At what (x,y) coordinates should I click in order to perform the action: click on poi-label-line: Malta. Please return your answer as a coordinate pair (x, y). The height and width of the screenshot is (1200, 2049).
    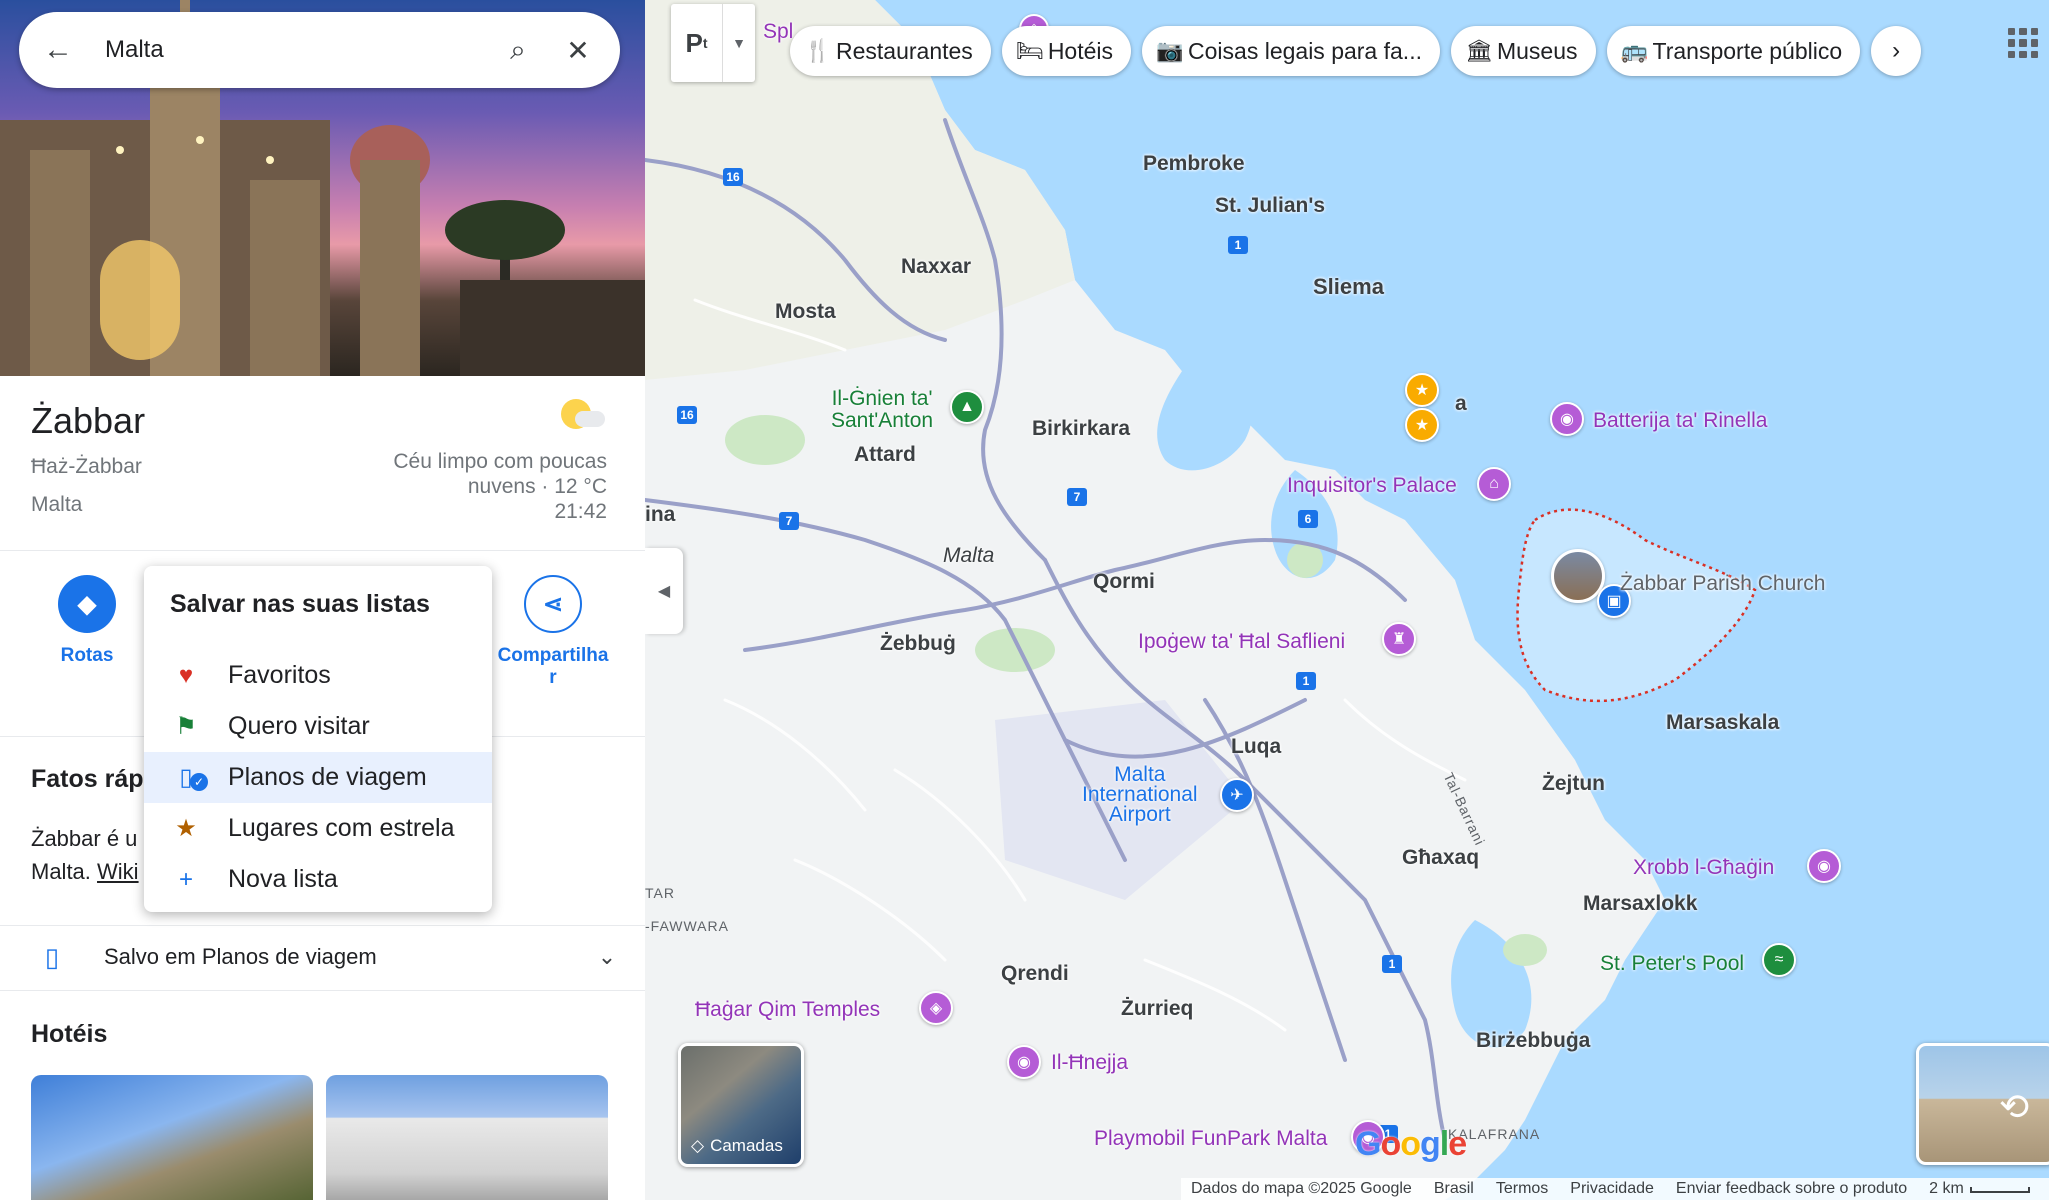
    Looking at the image, I should click on (1140, 774).